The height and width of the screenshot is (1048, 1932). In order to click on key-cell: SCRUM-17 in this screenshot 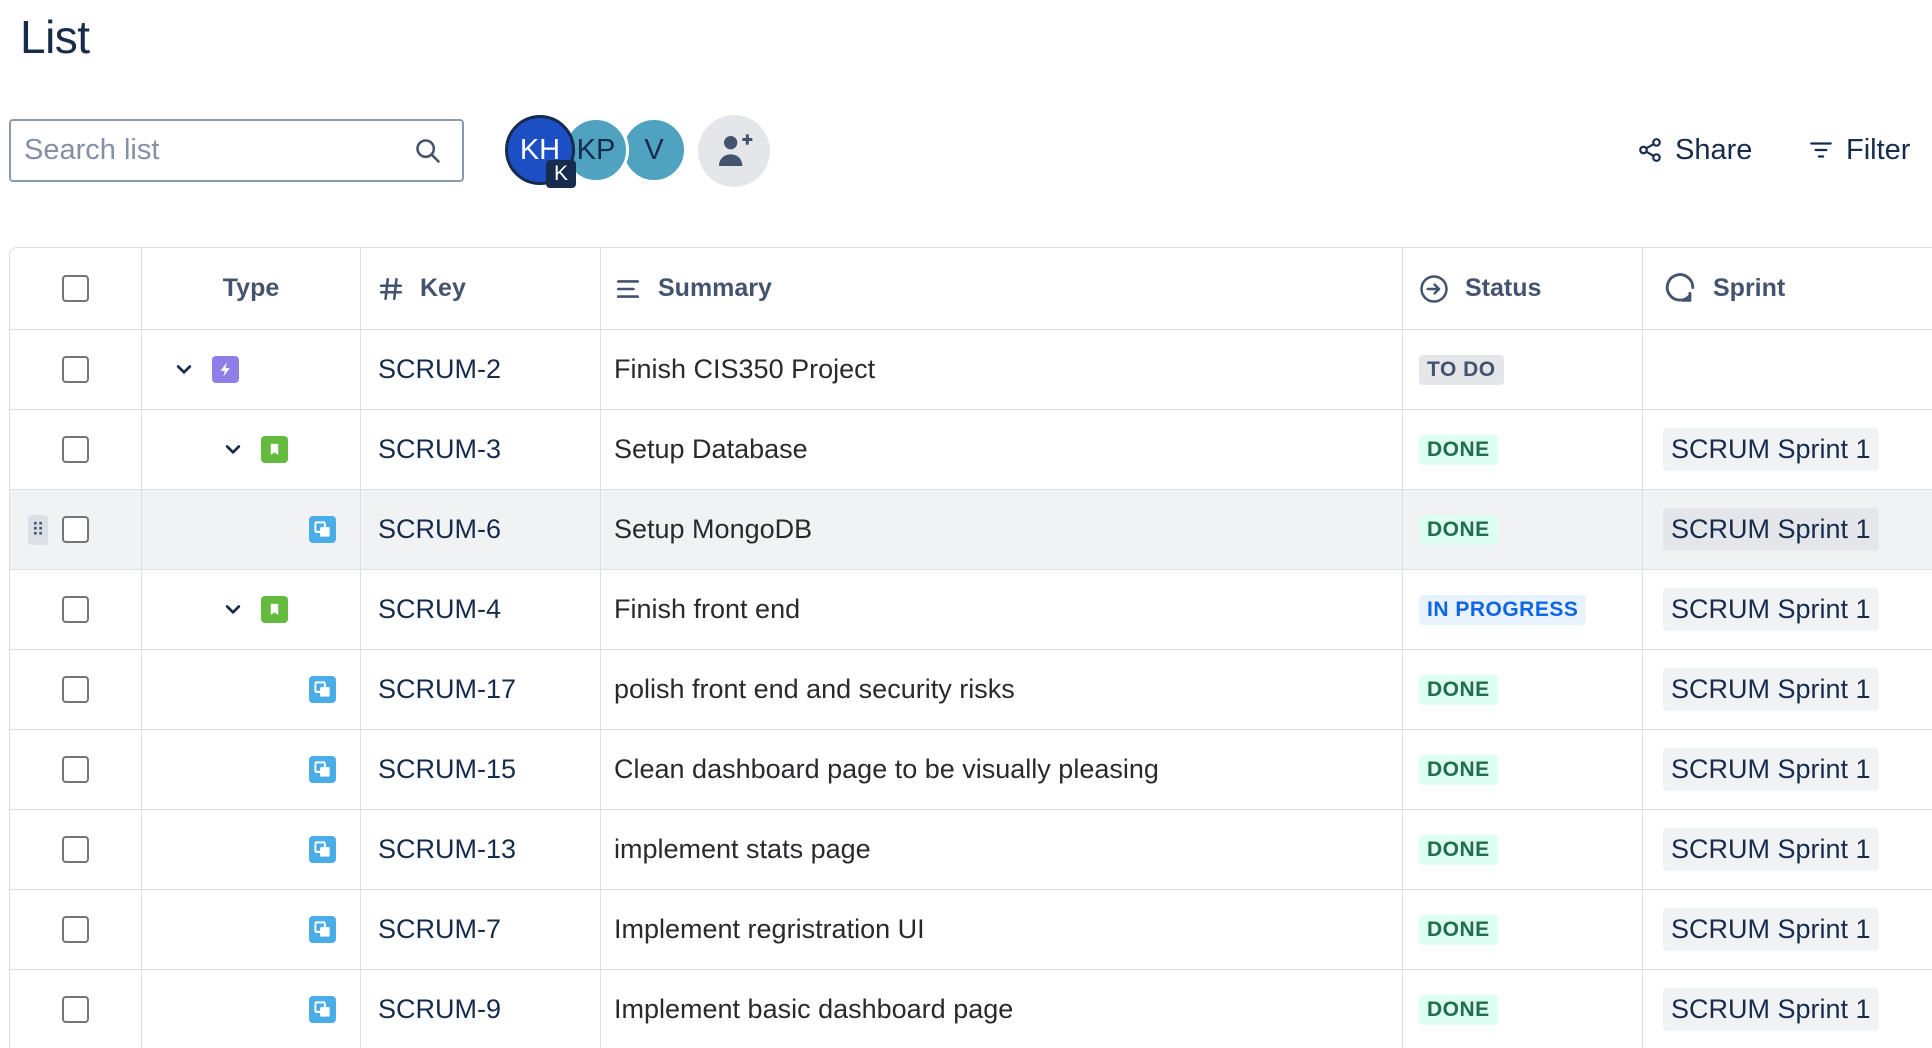, I will do `click(481, 689)`.